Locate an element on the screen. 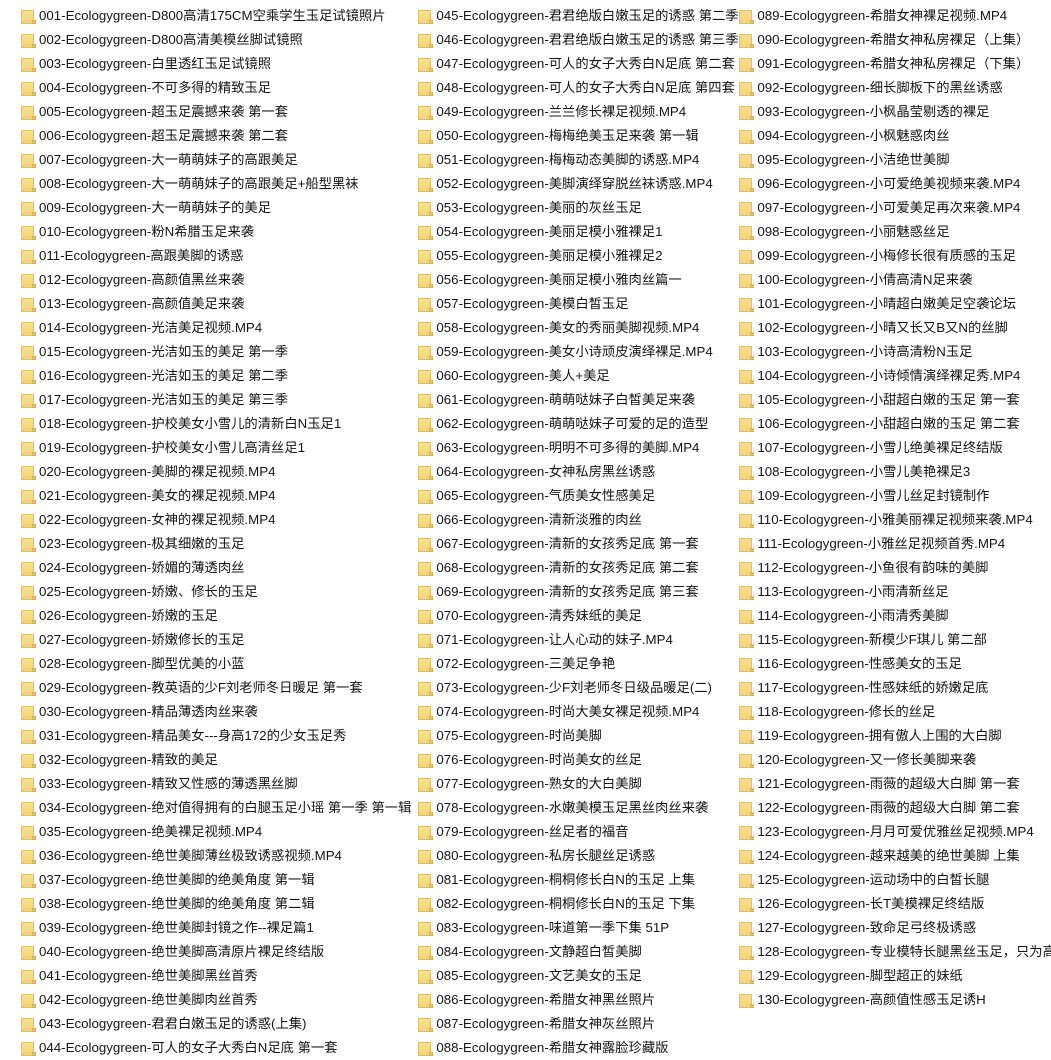  file-list-item: 100-Ecologygreen-小倩高清N足来袭 is located at coordinates (855, 280).